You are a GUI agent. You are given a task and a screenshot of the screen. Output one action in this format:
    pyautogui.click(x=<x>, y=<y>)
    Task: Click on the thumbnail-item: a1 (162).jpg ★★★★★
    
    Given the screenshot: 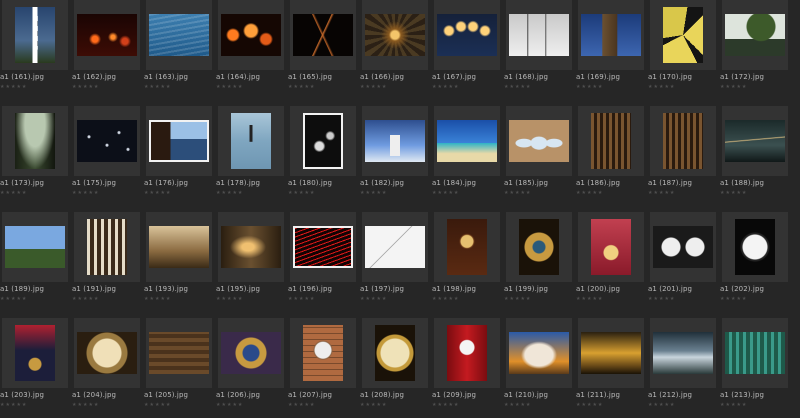 What is the action you would take?
    pyautogui.click(x=108, y=50)
    